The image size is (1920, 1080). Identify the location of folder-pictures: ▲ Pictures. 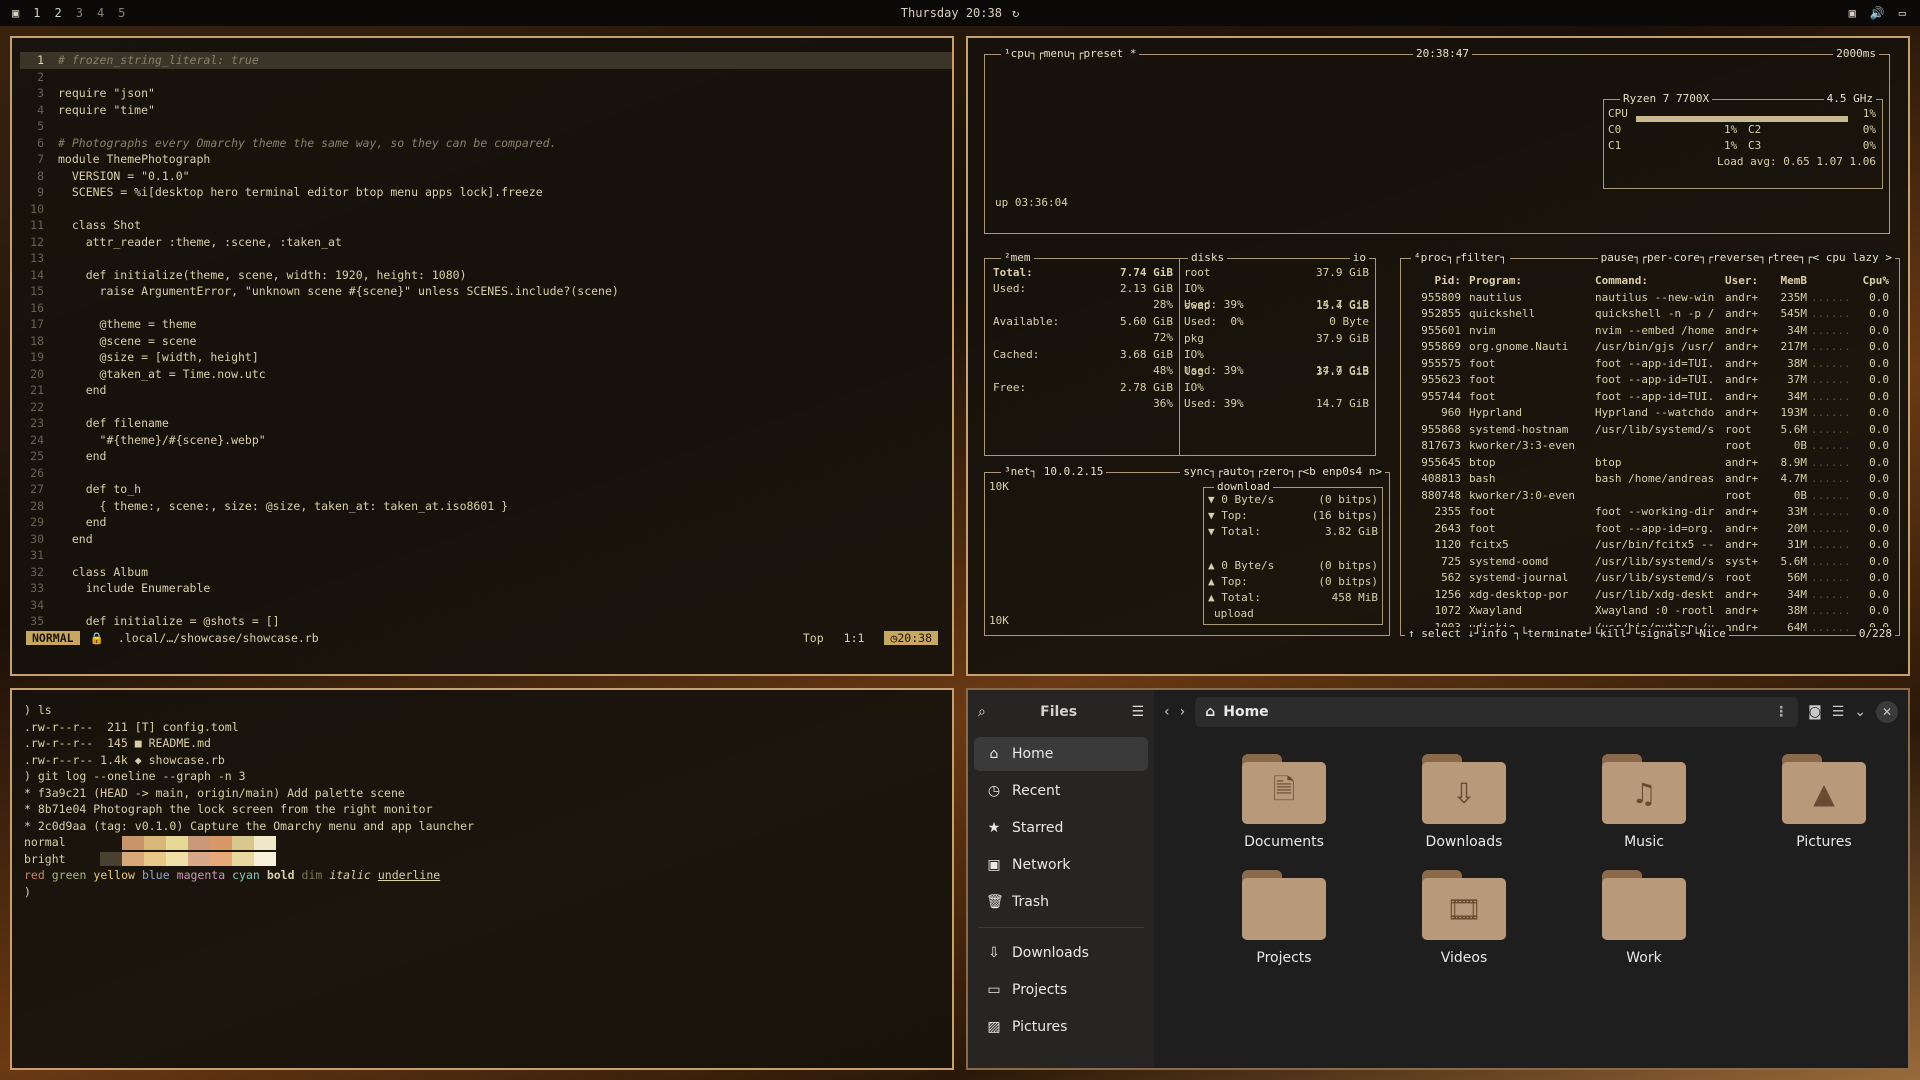
(1821, 802).